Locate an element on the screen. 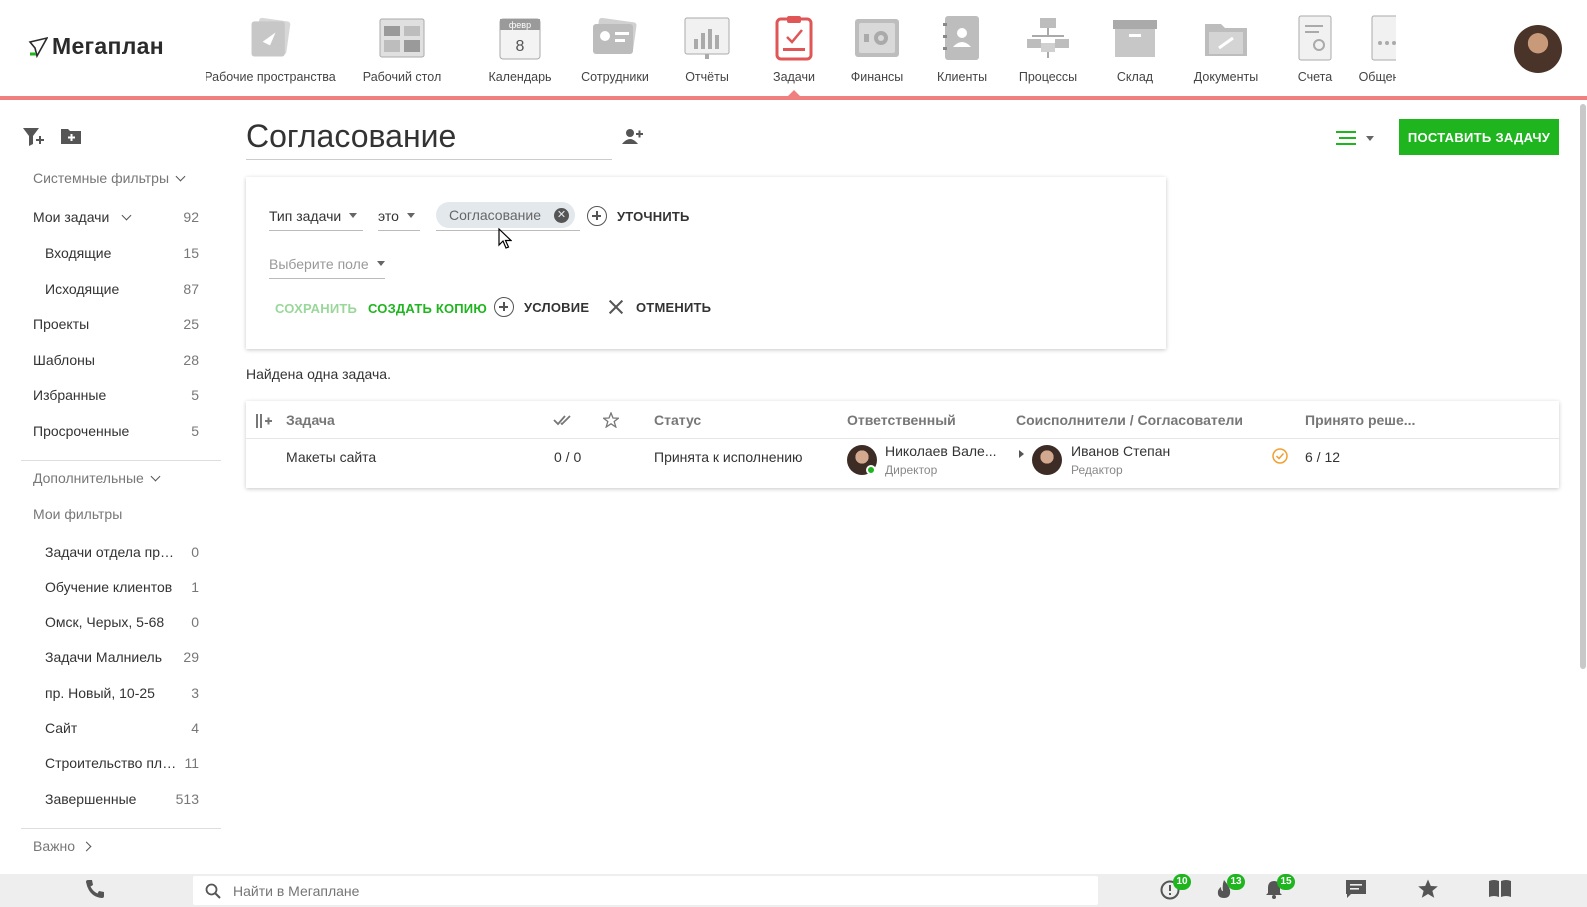  global-search is located at coordinates (645, 890).